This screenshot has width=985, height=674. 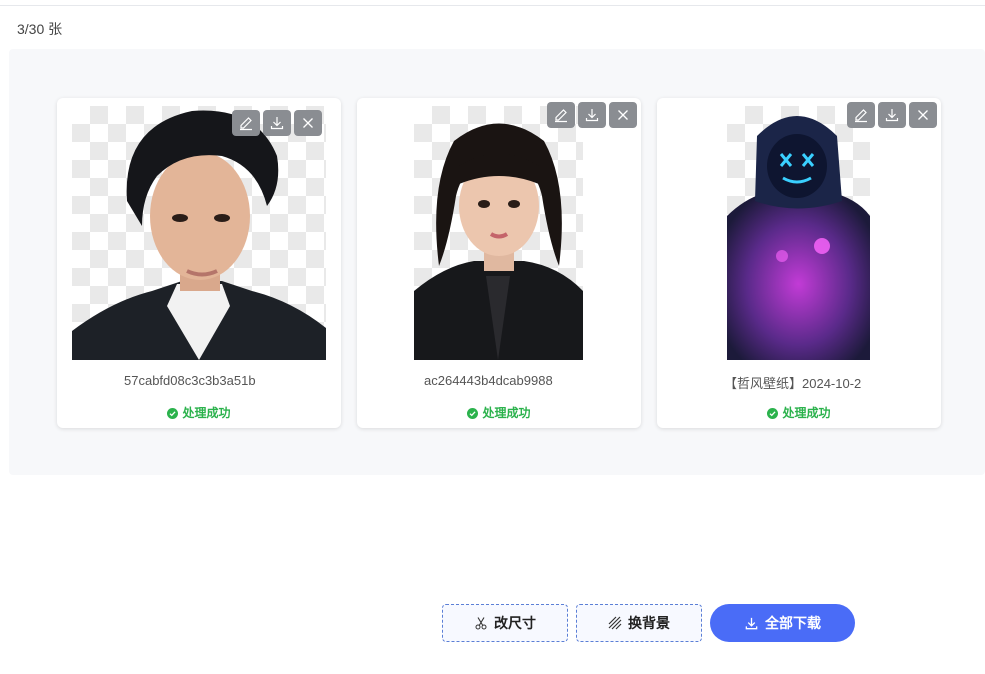 What do you see at coordinates (481, 623) in the screenshot?
I see `scissors-icon` at bounding box center [481, 623].